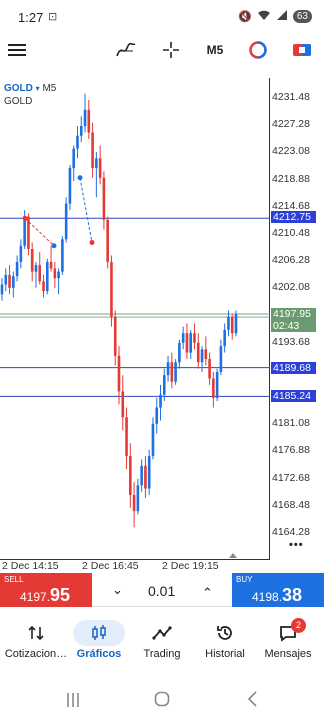 This screenshot has width=324, height=720. What do you see at coordinates (291, 423) in the screenshot?
I see `price-axis-label: 4181.08` at bounding box center [291, 423].